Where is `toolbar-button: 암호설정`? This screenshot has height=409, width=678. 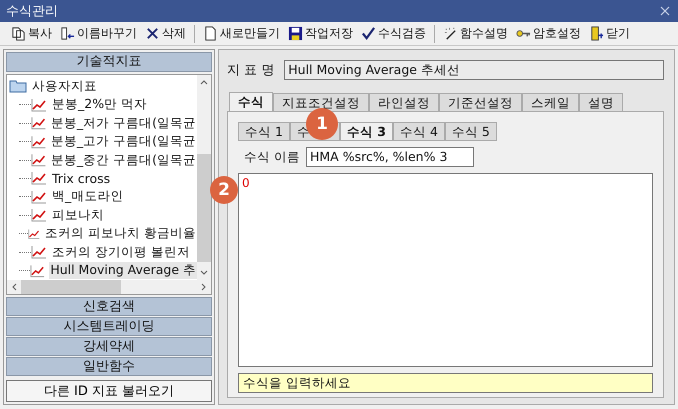
toolbar-button: 암호설정 is located at coordinates (548, 33).